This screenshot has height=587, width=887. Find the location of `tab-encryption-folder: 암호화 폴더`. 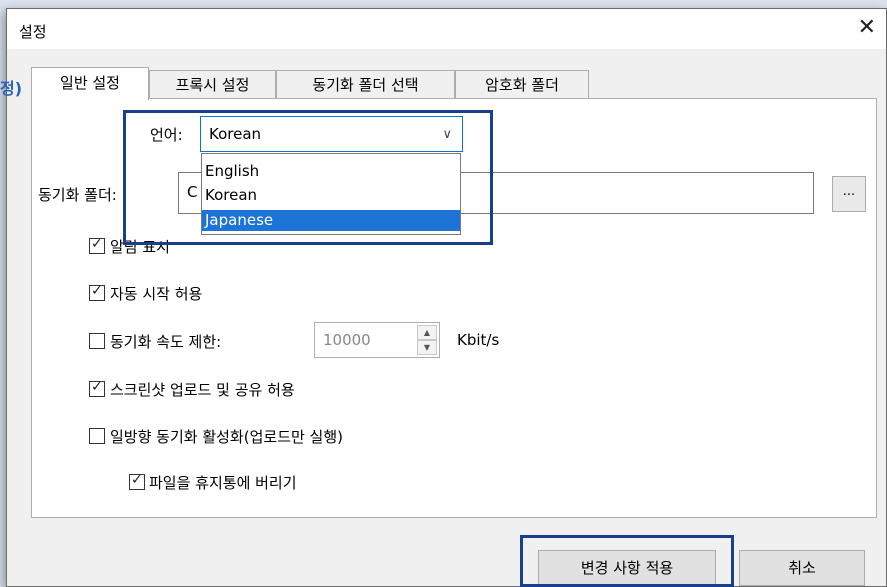

tab-encryption-folder: 암호화 폴더 is located at coordinates (522, 84).